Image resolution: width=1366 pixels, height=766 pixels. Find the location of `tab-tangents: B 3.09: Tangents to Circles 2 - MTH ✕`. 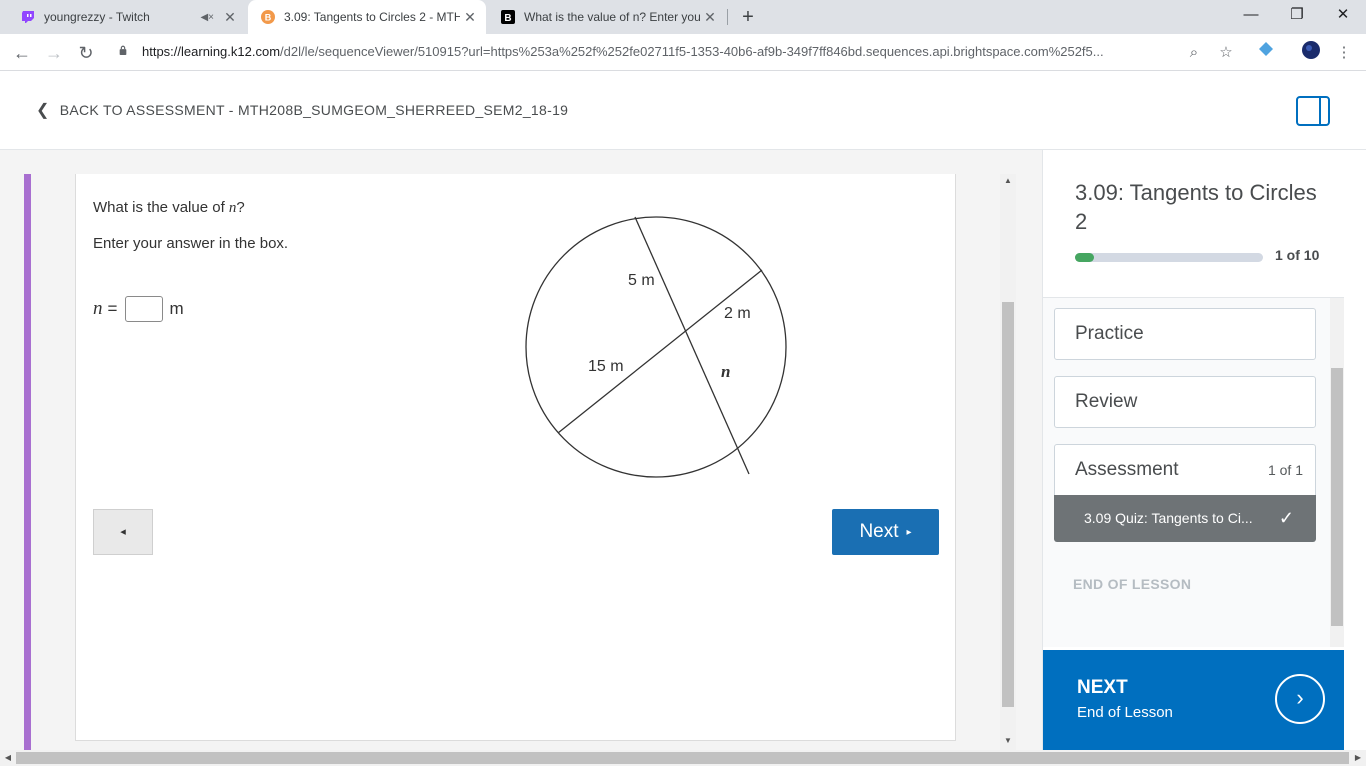

tab-tangents: B 3.09: Tangents to Circles 2 - MTH ✕ is located at coordinates (367, 17).